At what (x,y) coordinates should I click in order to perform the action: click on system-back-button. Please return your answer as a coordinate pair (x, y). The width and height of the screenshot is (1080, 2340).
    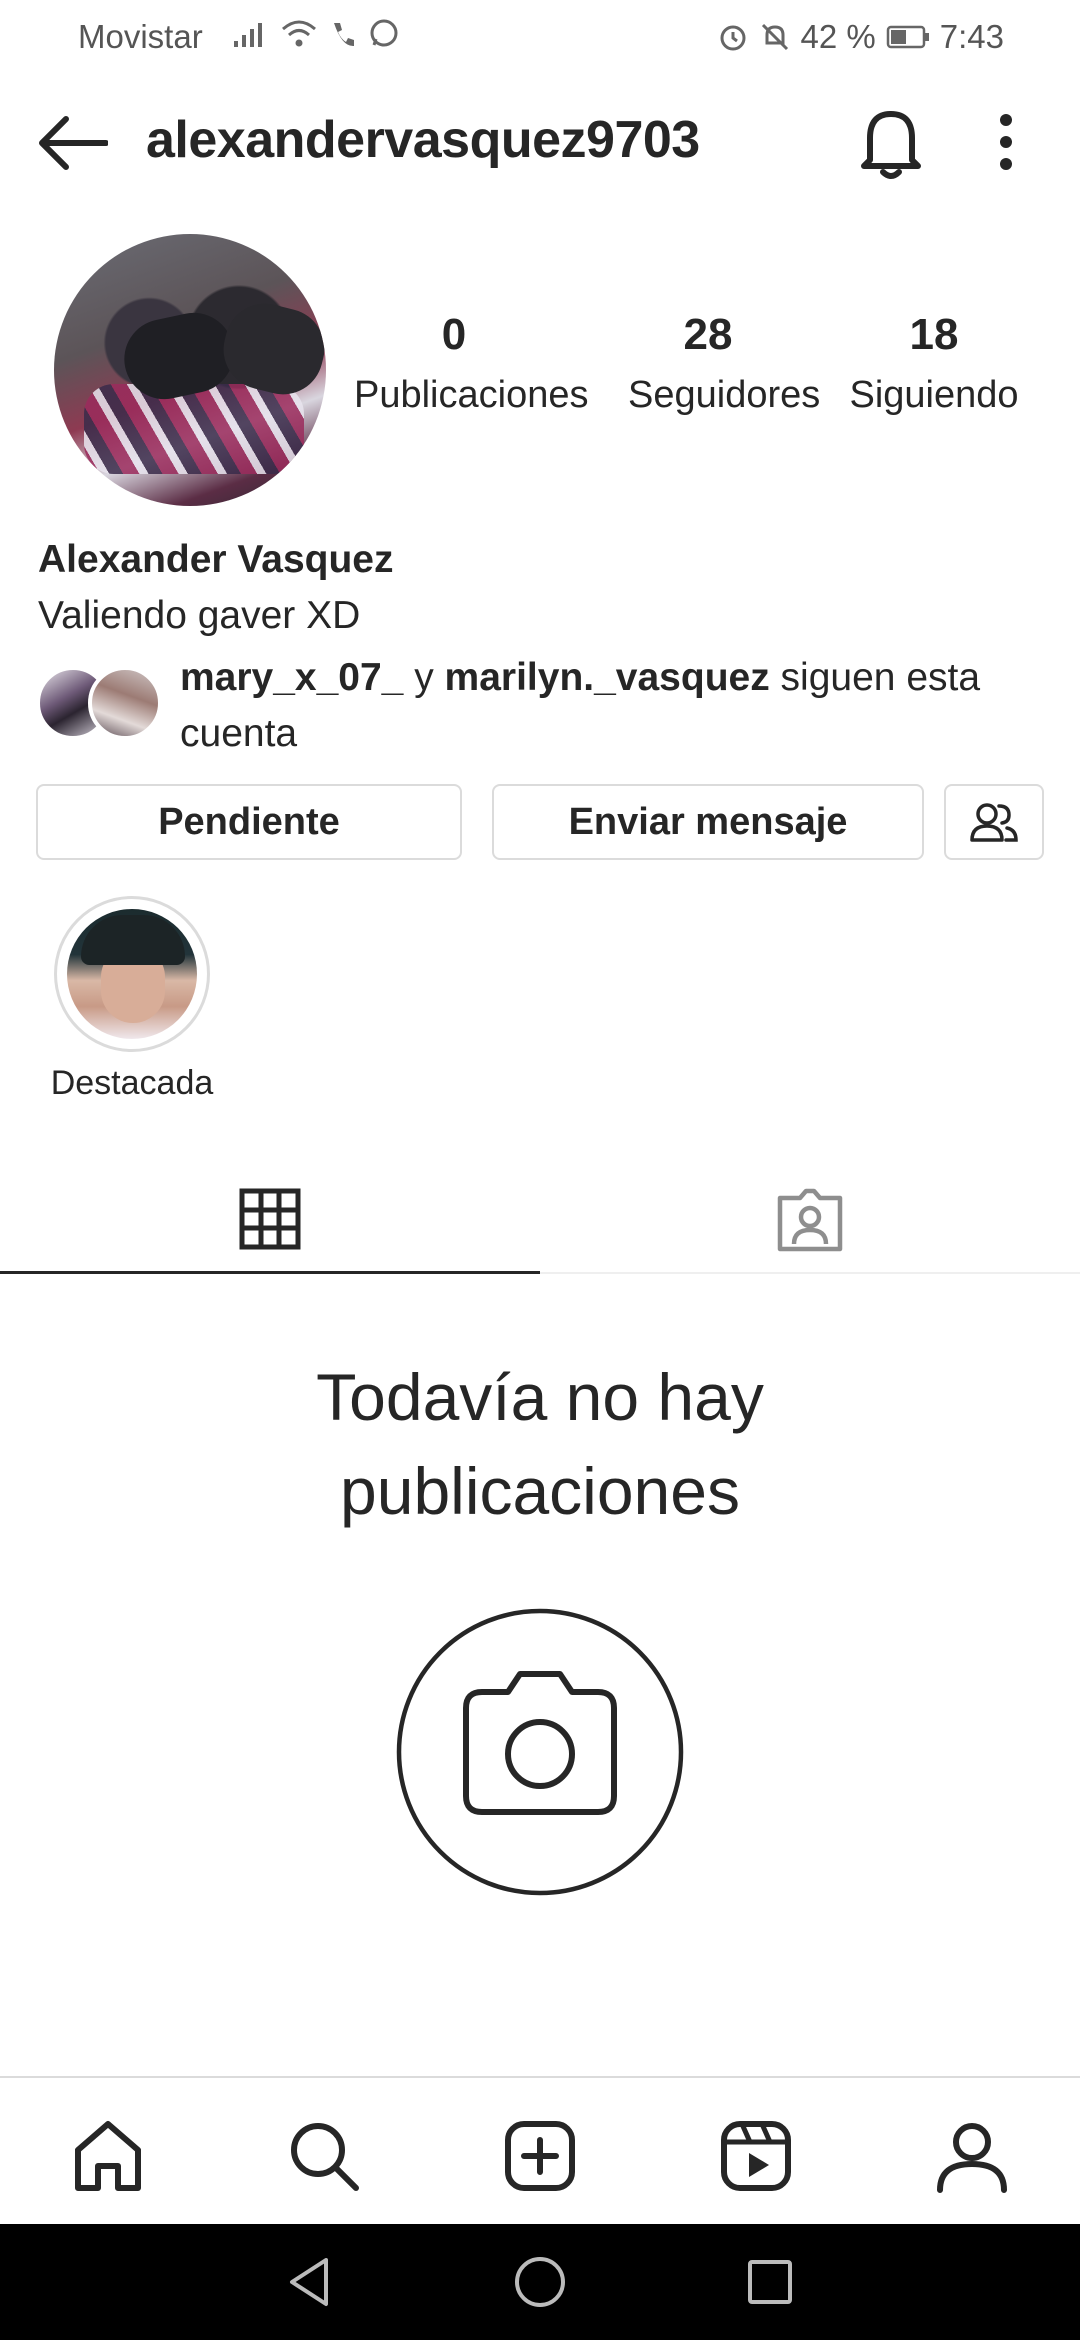
    Looking at the image, I should click on (310, 2282).